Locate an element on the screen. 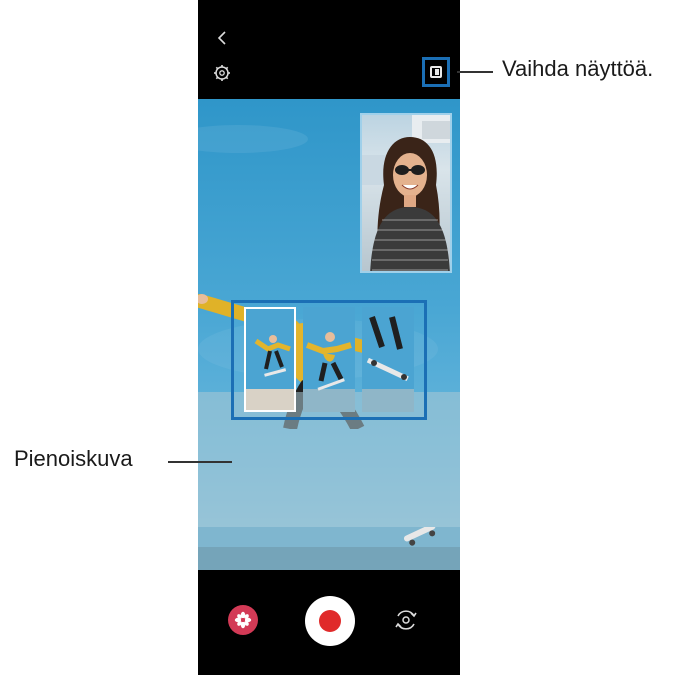 The image size is (694, 675). gear-icon is located at coordinates (222, 73).